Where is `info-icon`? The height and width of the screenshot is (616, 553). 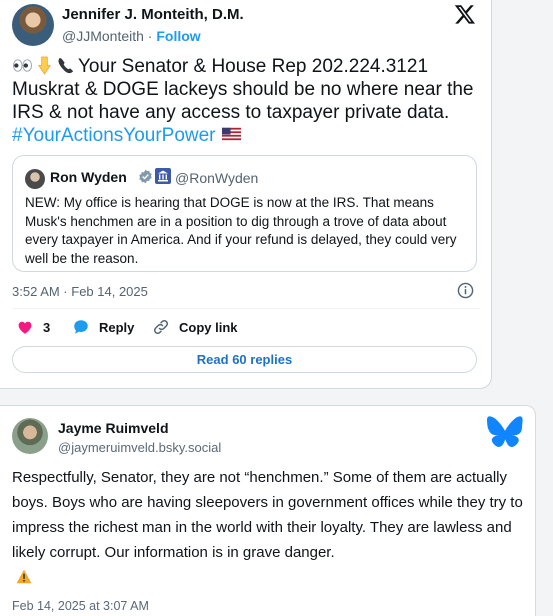 info-icon is located at coordinates (465, 290).